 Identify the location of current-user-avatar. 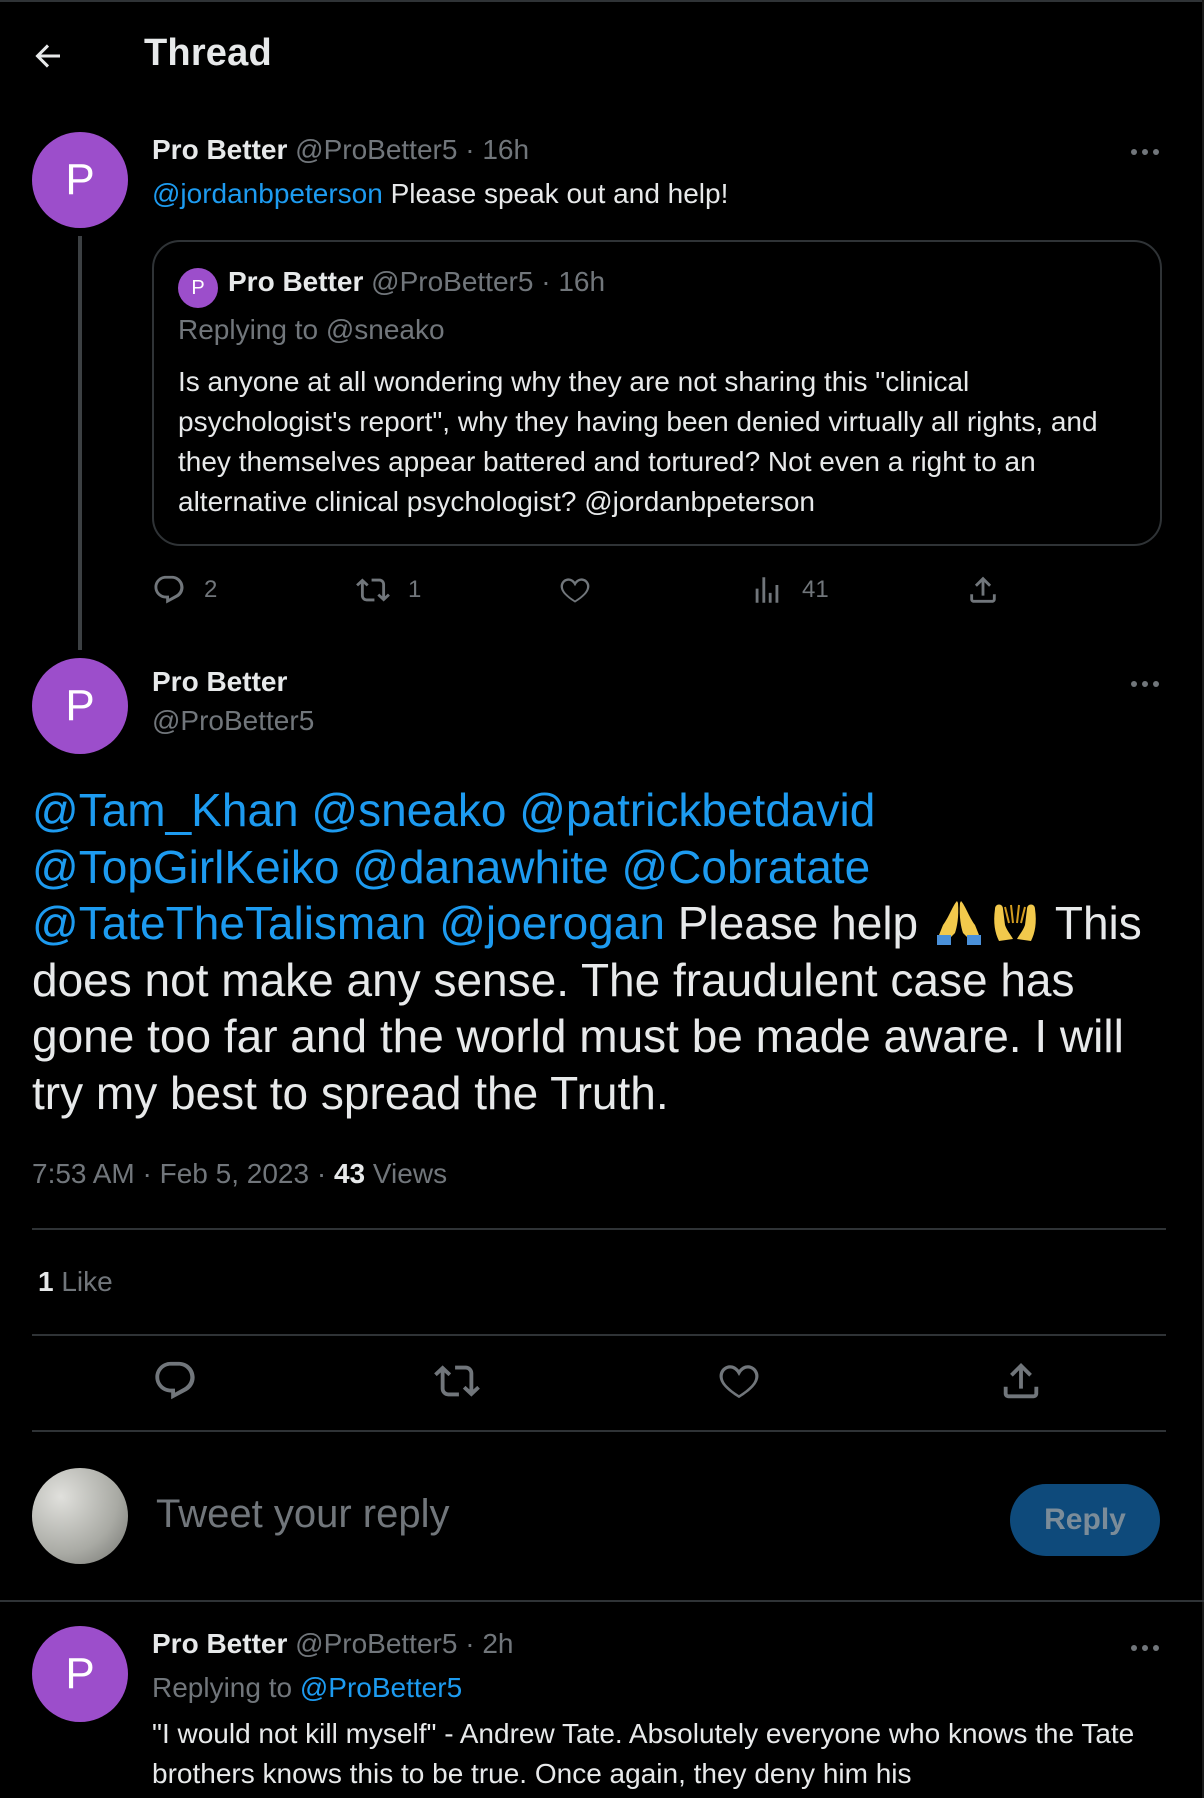
(80, 1516).